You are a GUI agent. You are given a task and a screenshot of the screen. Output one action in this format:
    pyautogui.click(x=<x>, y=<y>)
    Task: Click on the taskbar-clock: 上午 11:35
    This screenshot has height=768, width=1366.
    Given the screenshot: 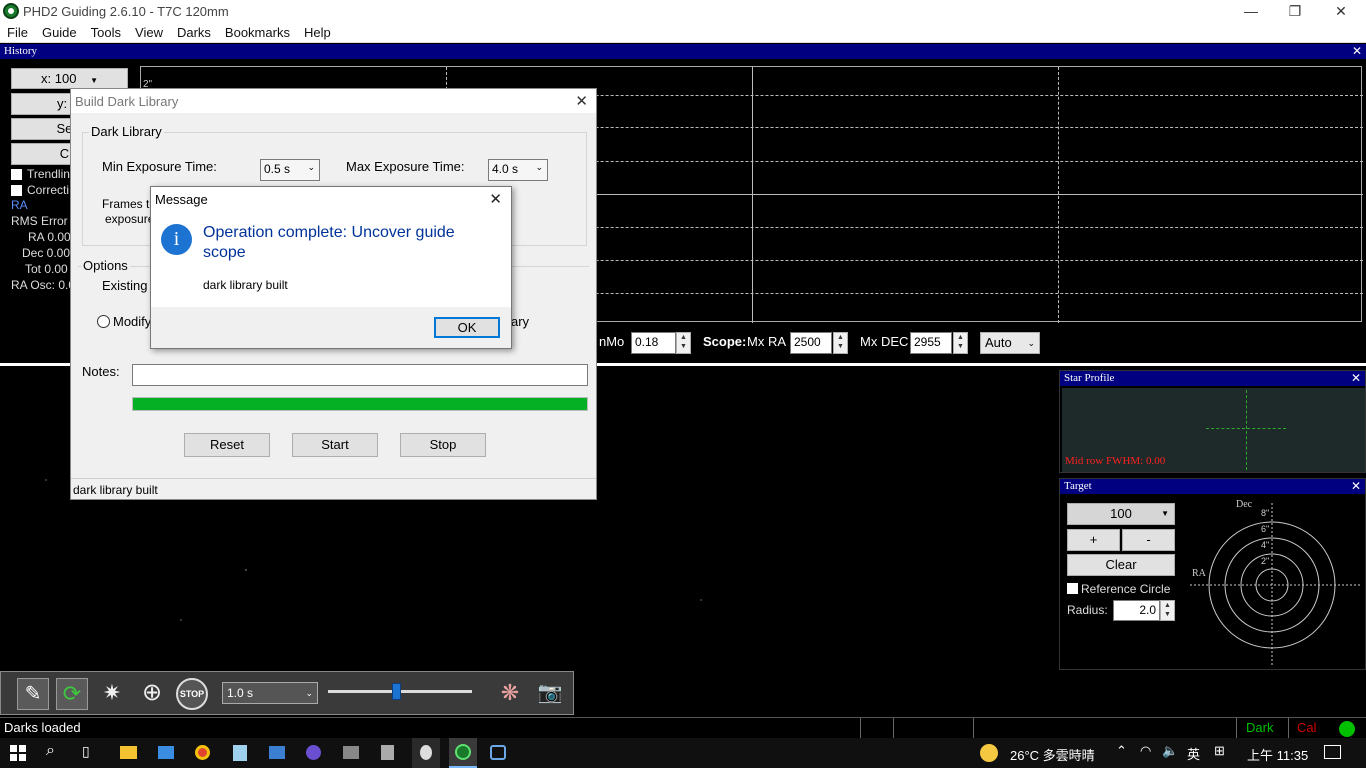 What is the action you would take?
    pyautogui.click(x=1277, y=754)
    